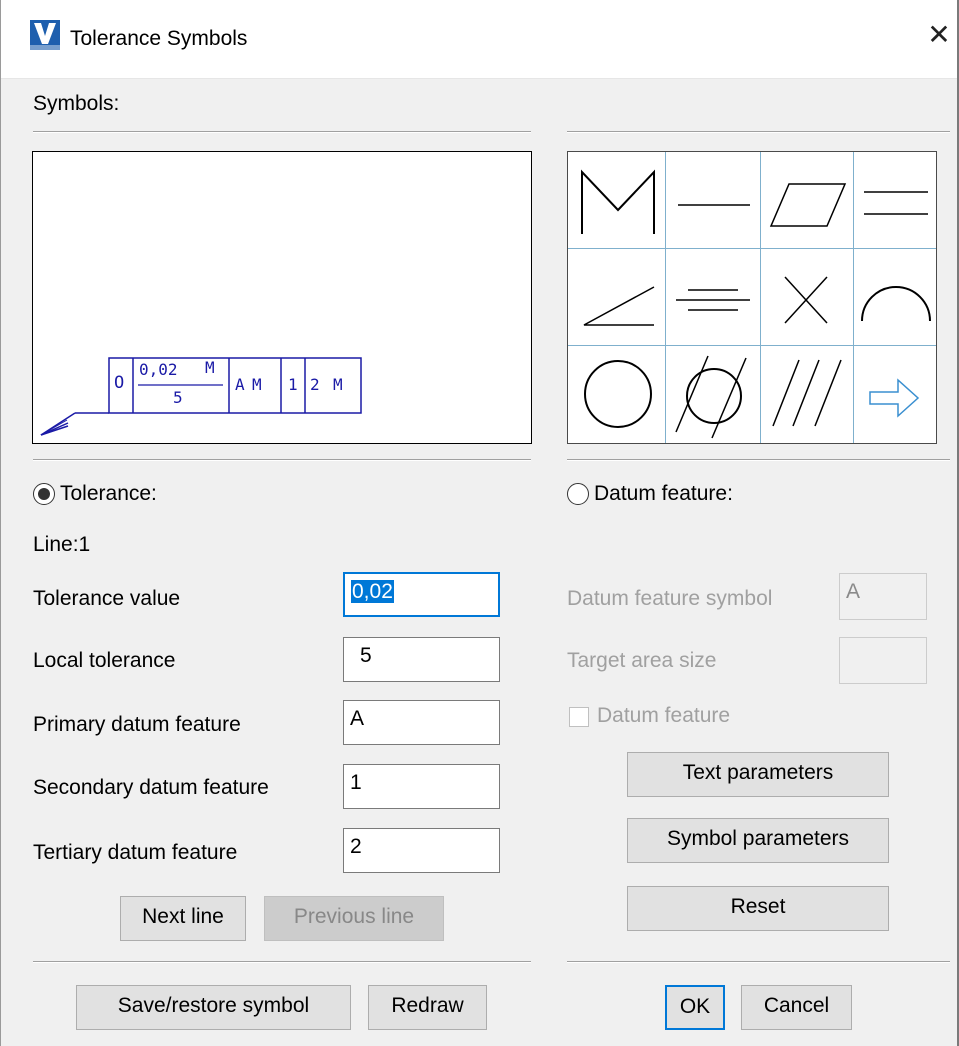  Describe the element at coordinates (758, 774) in the screenshot. I see `text-parameters-button: Text parameters` at that location.